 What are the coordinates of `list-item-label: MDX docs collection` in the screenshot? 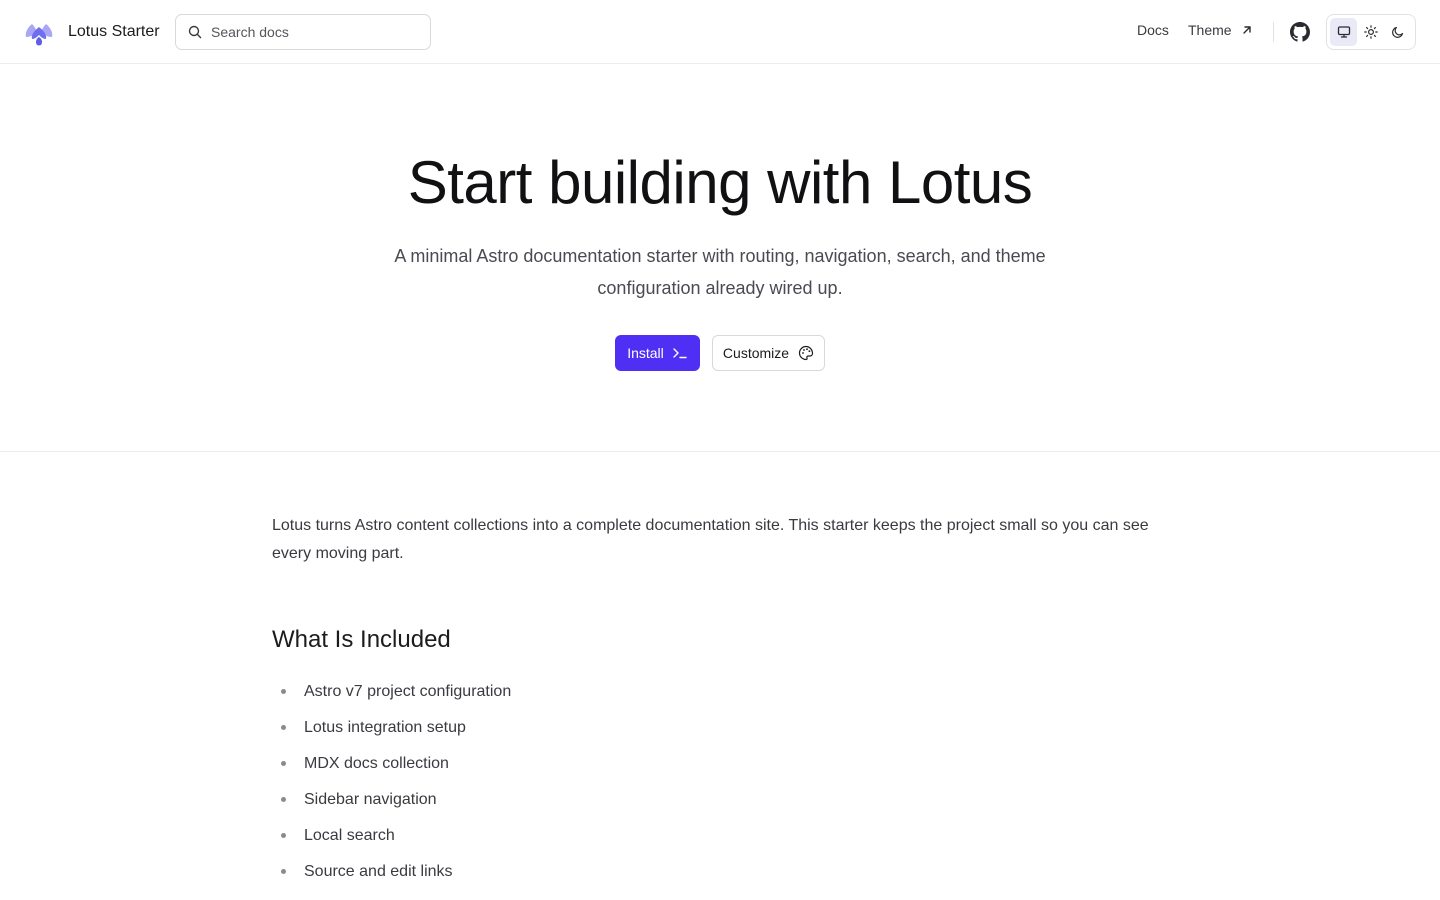 It's located at (376, 763).